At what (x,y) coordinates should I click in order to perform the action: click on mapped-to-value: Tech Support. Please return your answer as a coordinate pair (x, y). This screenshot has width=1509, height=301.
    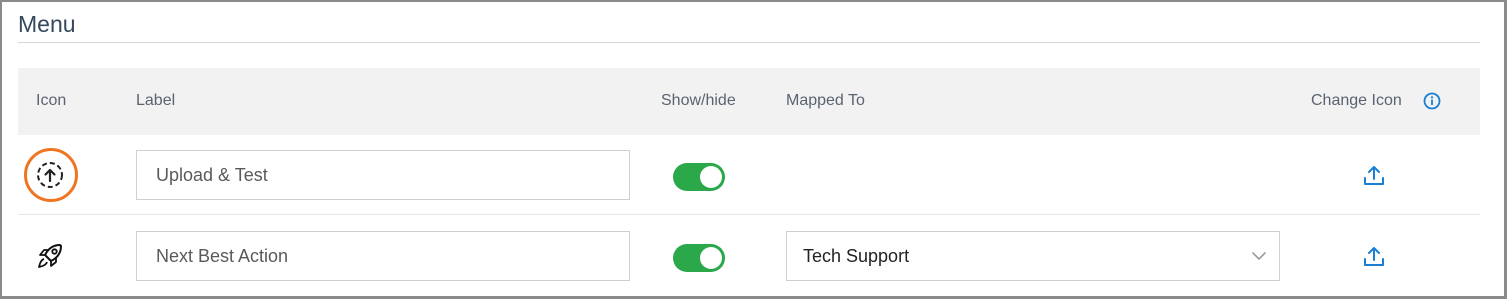
    Looking at the image, I should click on (856, 256).